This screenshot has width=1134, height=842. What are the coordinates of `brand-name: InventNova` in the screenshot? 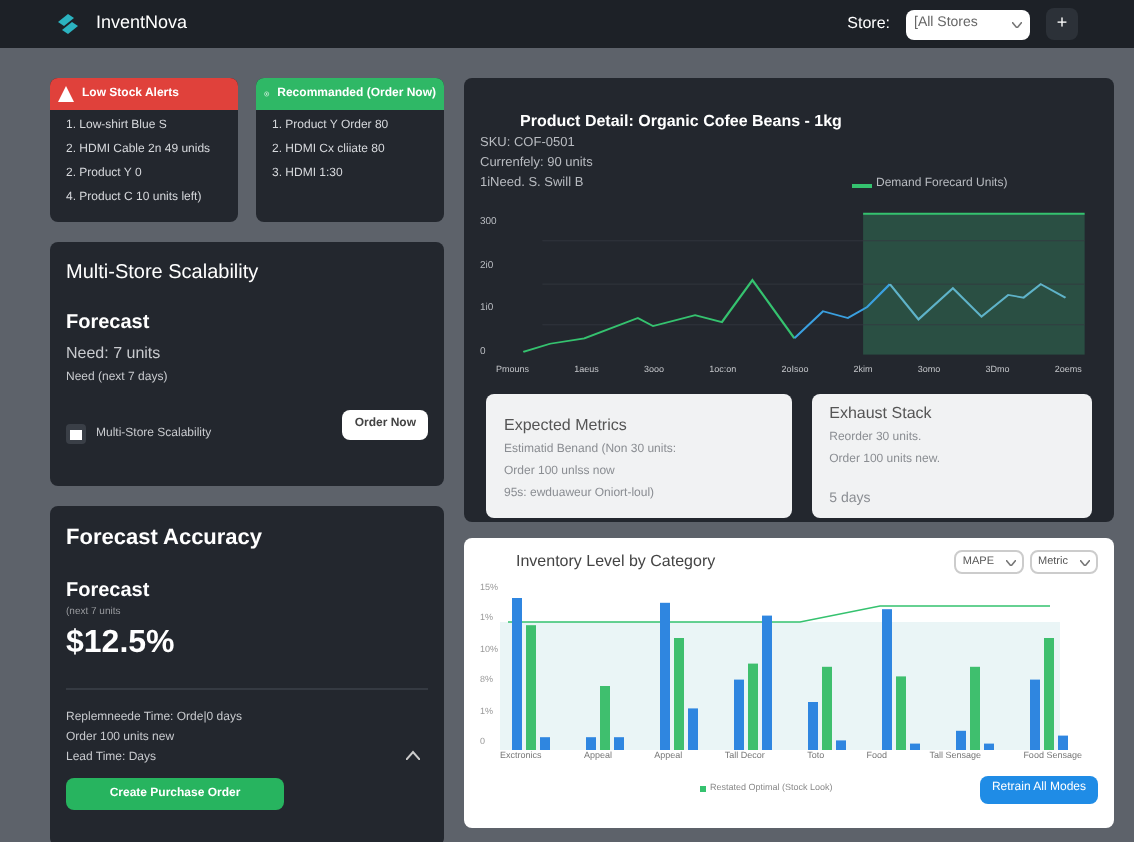 It's located at (142, 23).